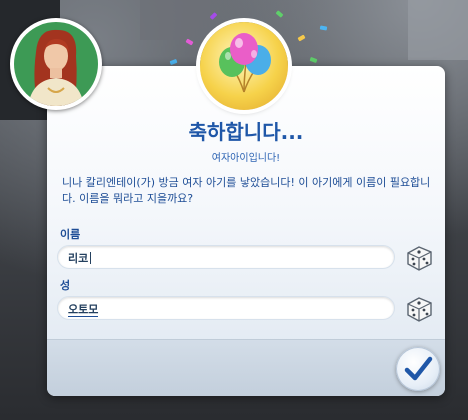 This screenshot has width=468, height=420. Describe the element at coordinates (245, 63) in the screenshot. I see `balloons-icon` at that location.